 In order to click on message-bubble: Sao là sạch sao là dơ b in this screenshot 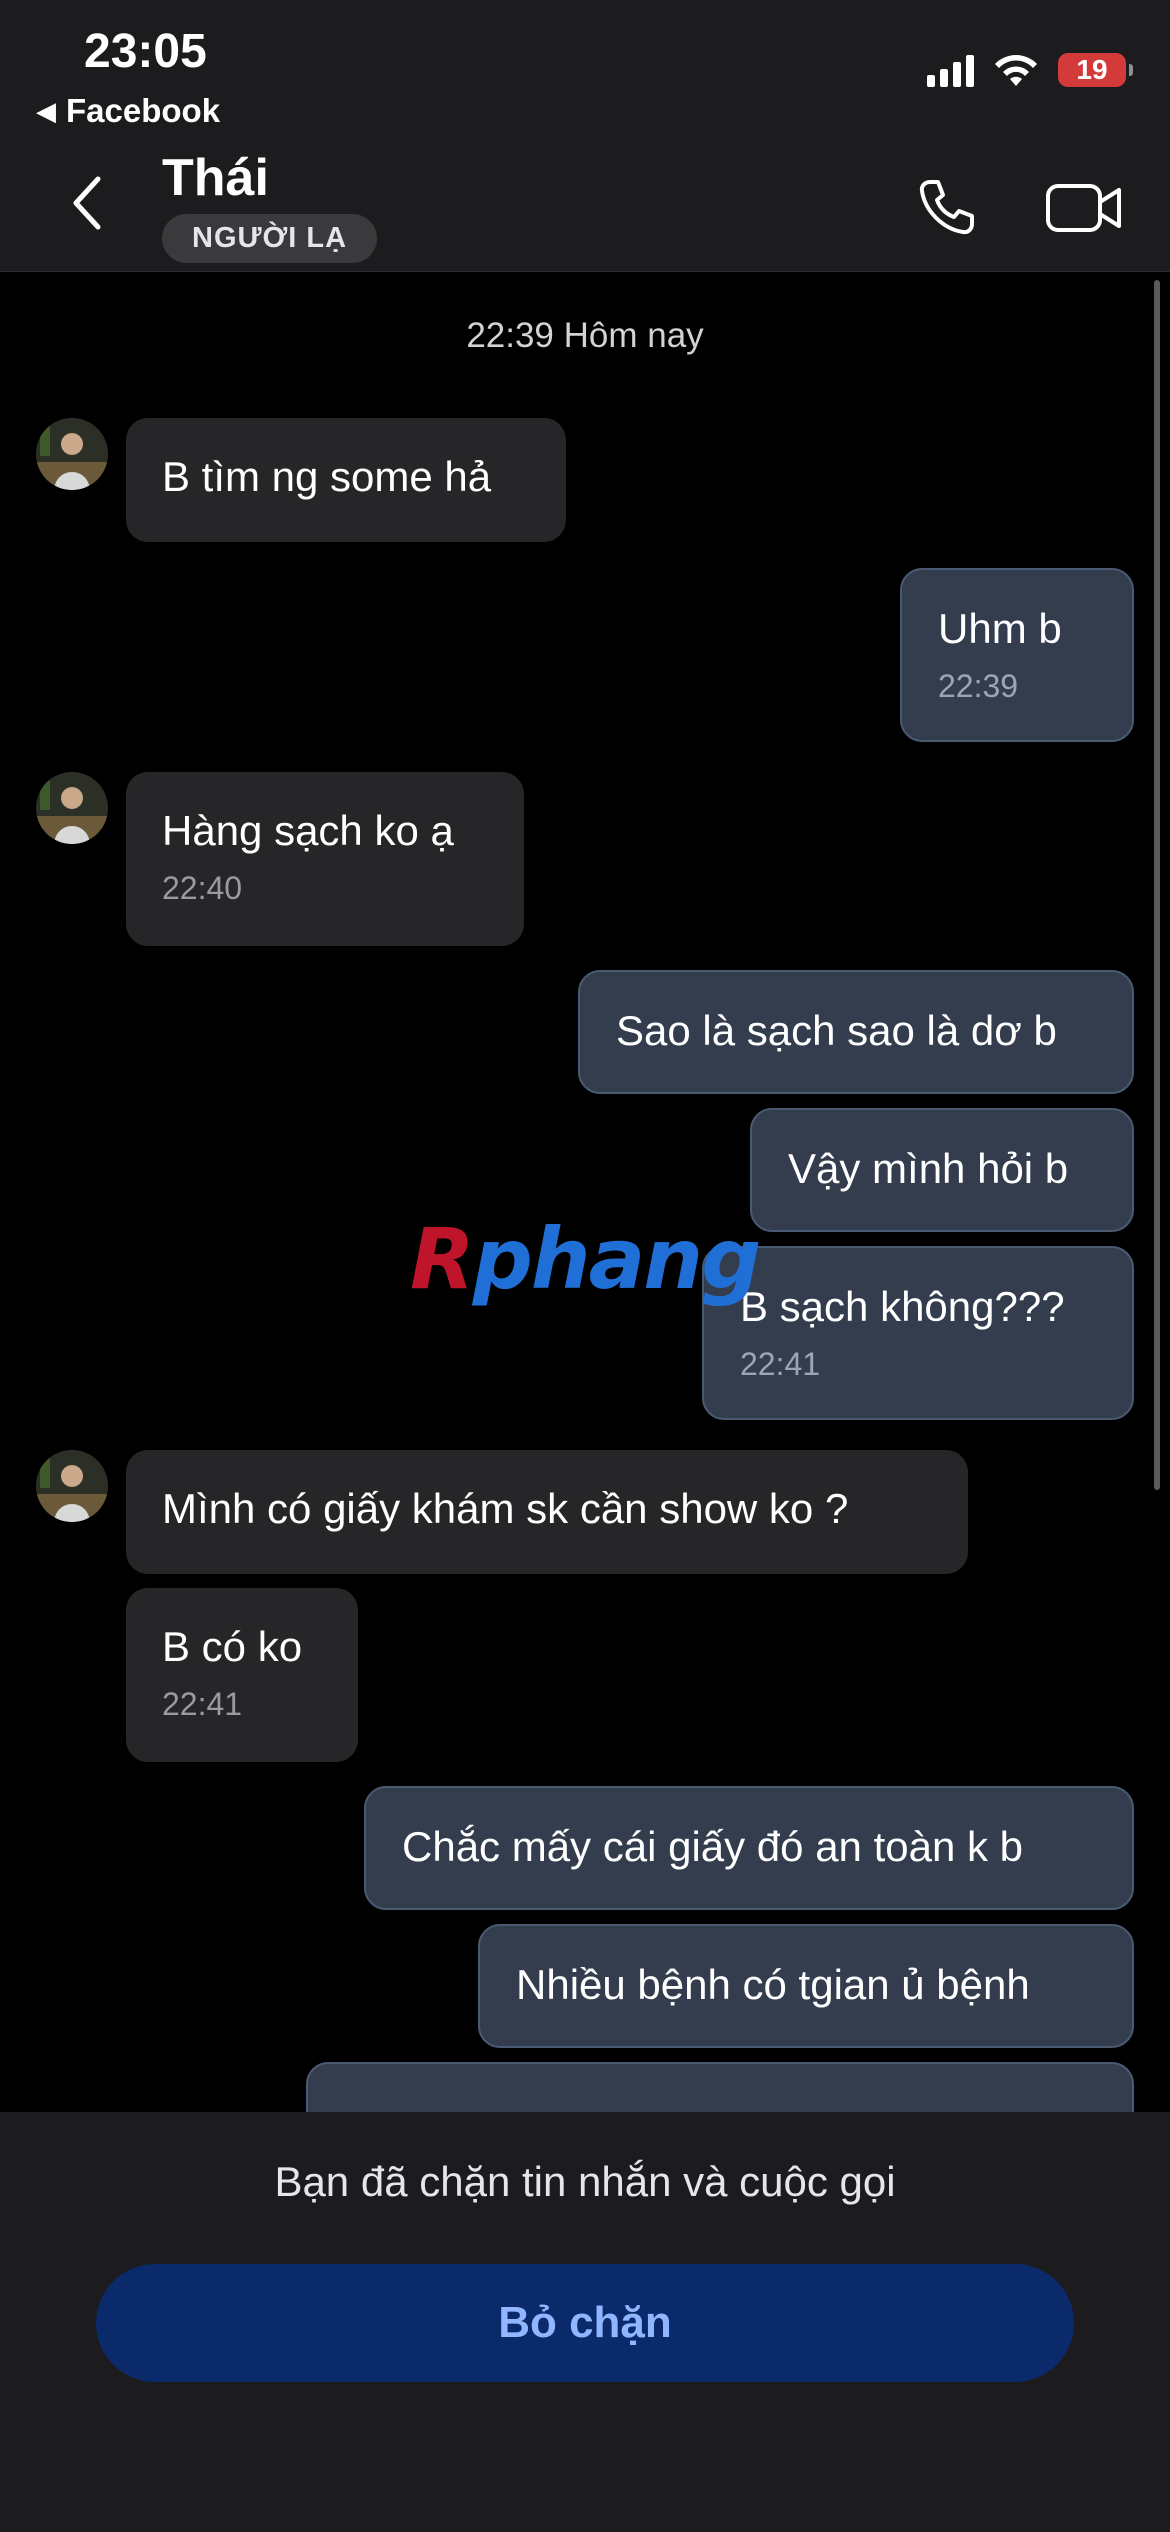, I will do `click(856, 1032)`.